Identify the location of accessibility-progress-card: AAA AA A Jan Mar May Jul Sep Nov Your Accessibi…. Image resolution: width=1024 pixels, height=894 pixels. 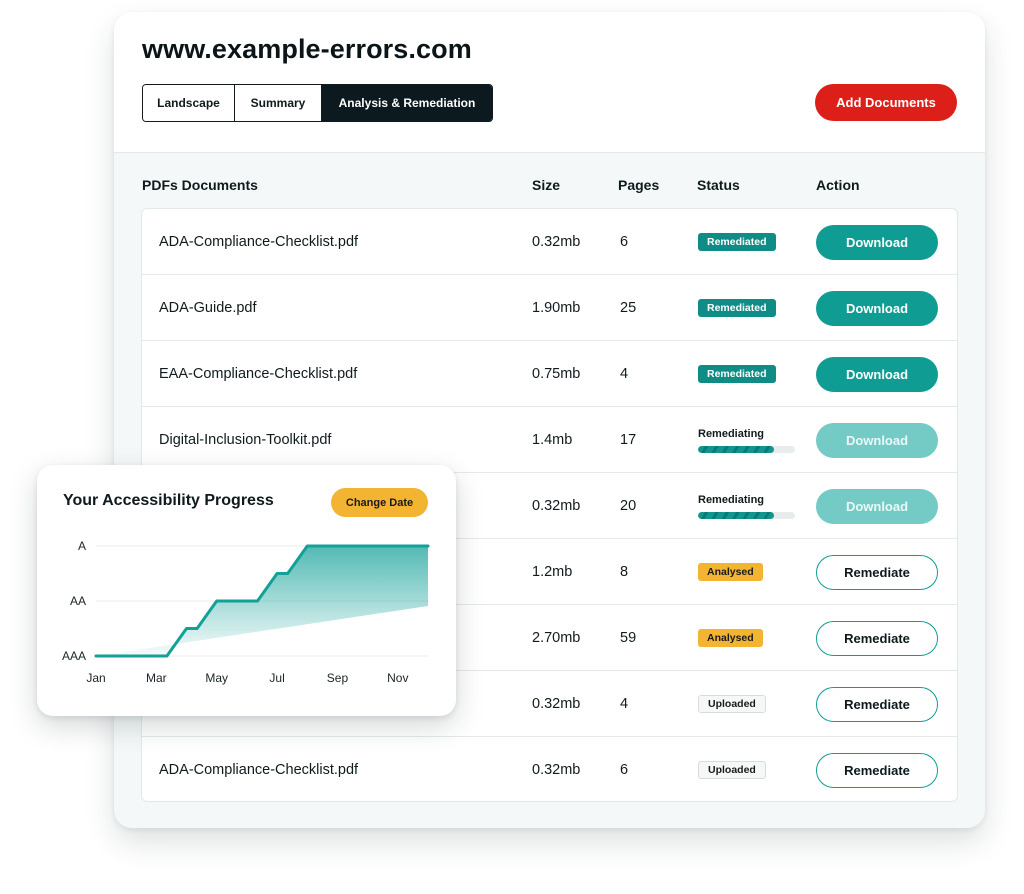
(246, 590).